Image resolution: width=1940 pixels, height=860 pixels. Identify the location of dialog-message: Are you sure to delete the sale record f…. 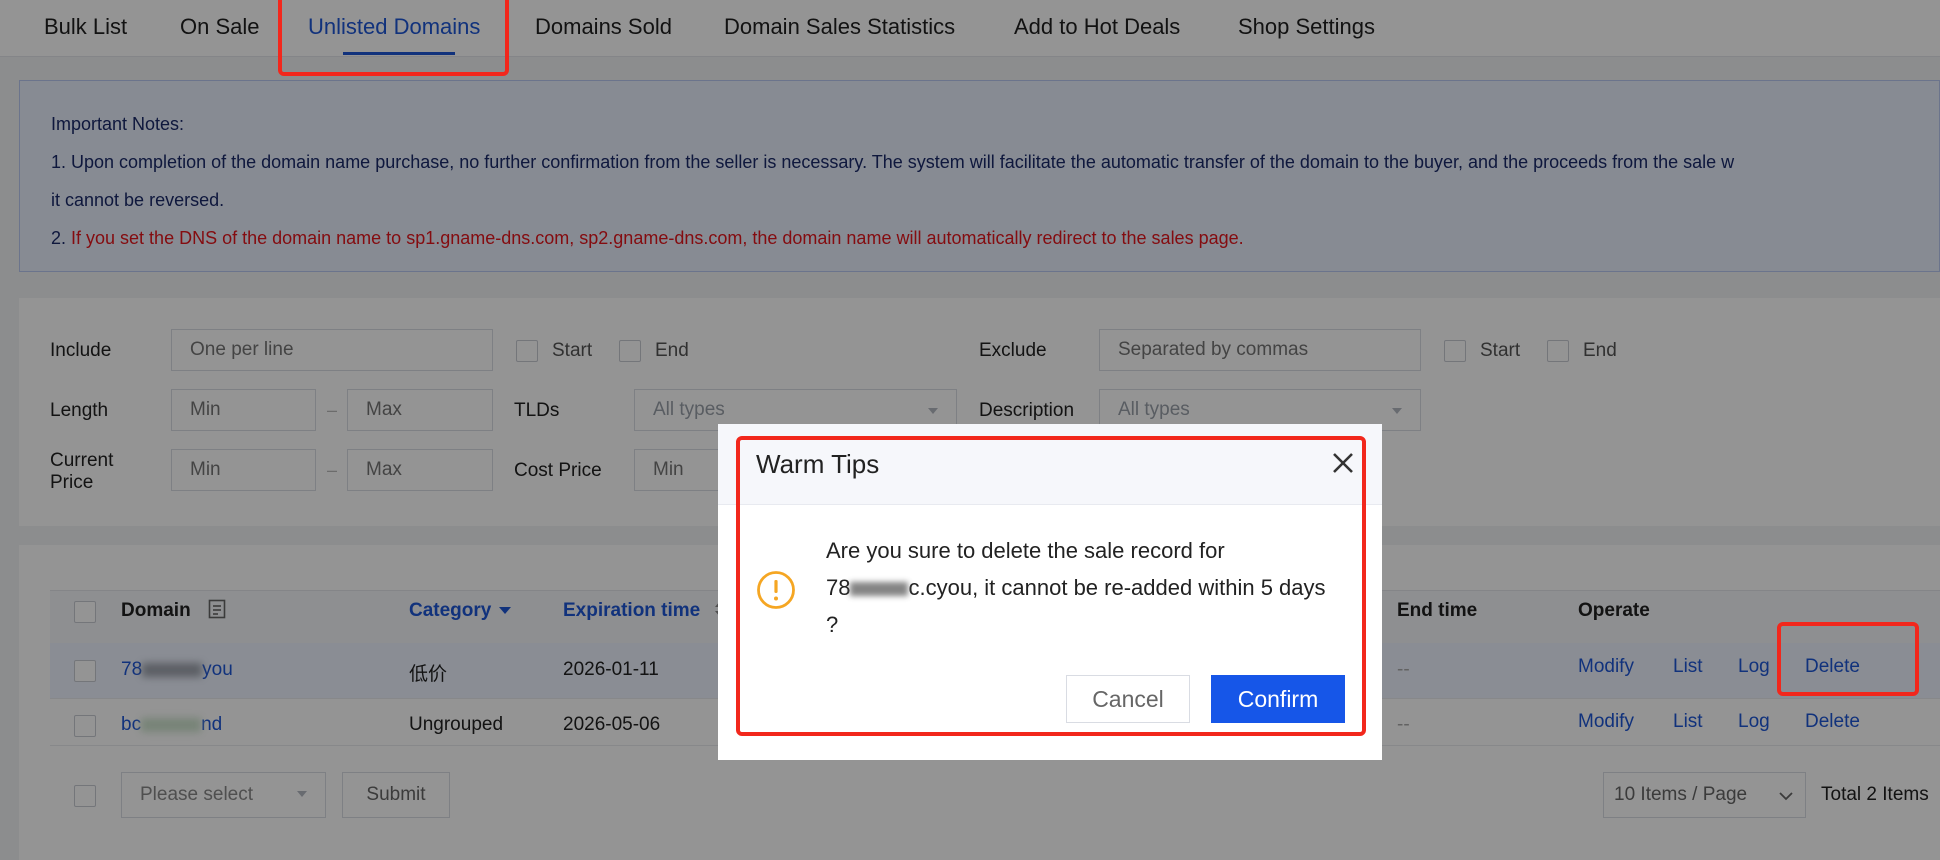
(1091, 587).